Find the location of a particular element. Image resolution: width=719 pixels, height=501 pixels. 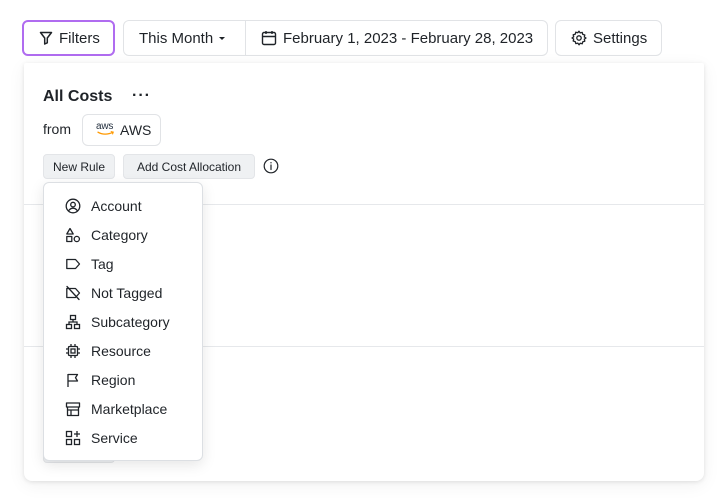

menu-item-not-tagged: Not Tagged is located at coordinates (123, 292).